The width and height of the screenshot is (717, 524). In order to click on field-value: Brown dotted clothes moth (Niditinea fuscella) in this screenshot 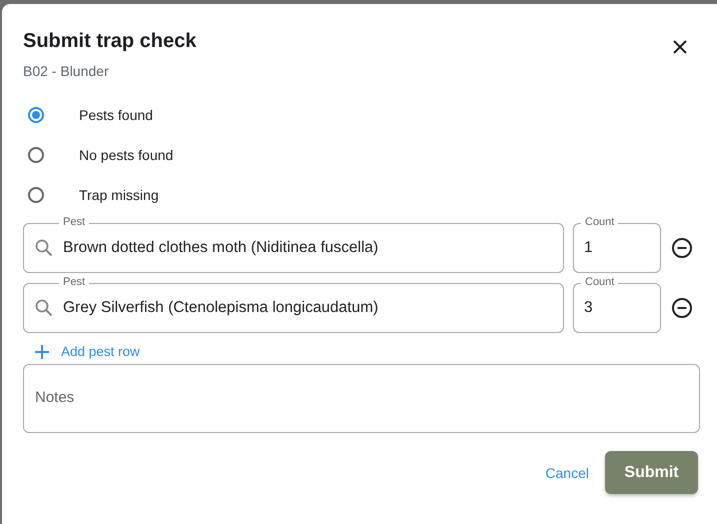, I will do `click(220, 248)`.